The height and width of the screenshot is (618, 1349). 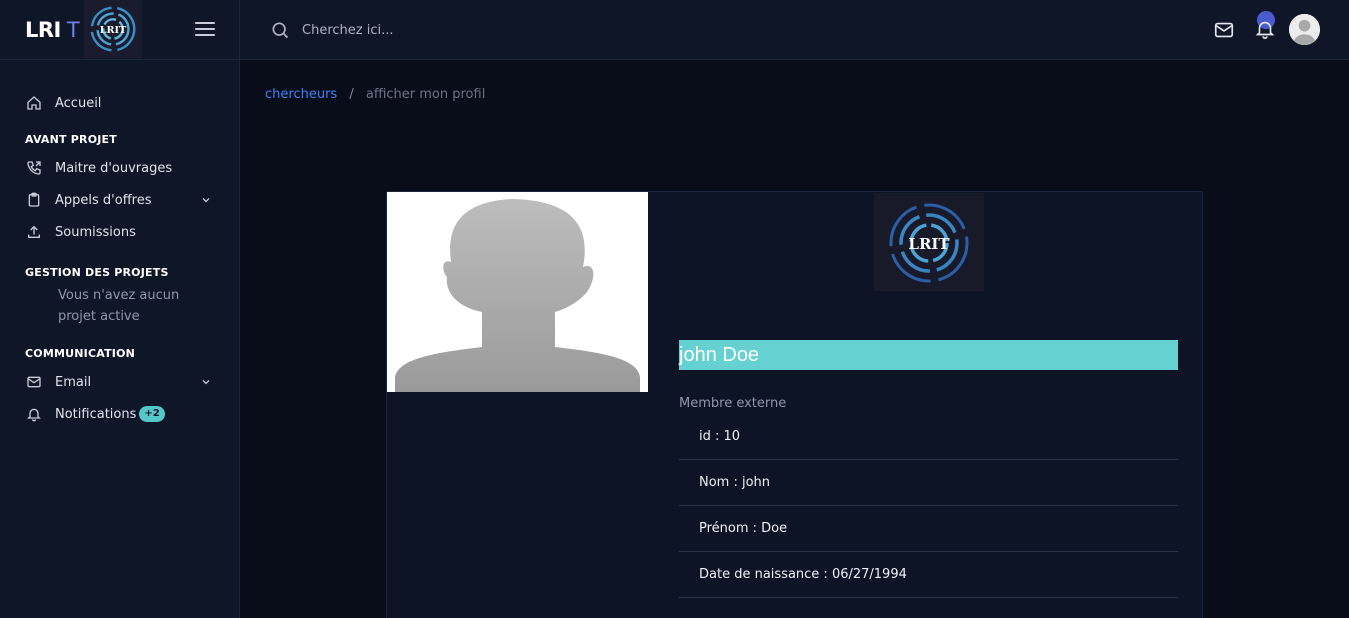 I want to click on sidebar-item-label: Appels d'offres, so click(x=103, y=200).